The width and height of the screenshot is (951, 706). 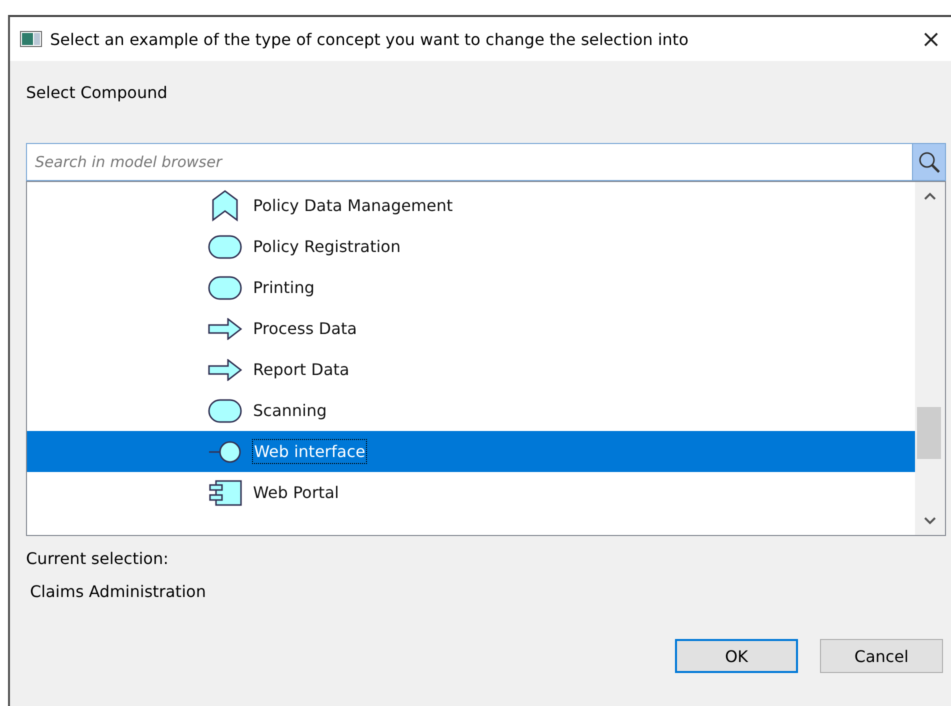 What do you see at coordinates (327, 246) in the screenshot?
I see `item-label: Policy Registration` at bounding box center [327, 246].